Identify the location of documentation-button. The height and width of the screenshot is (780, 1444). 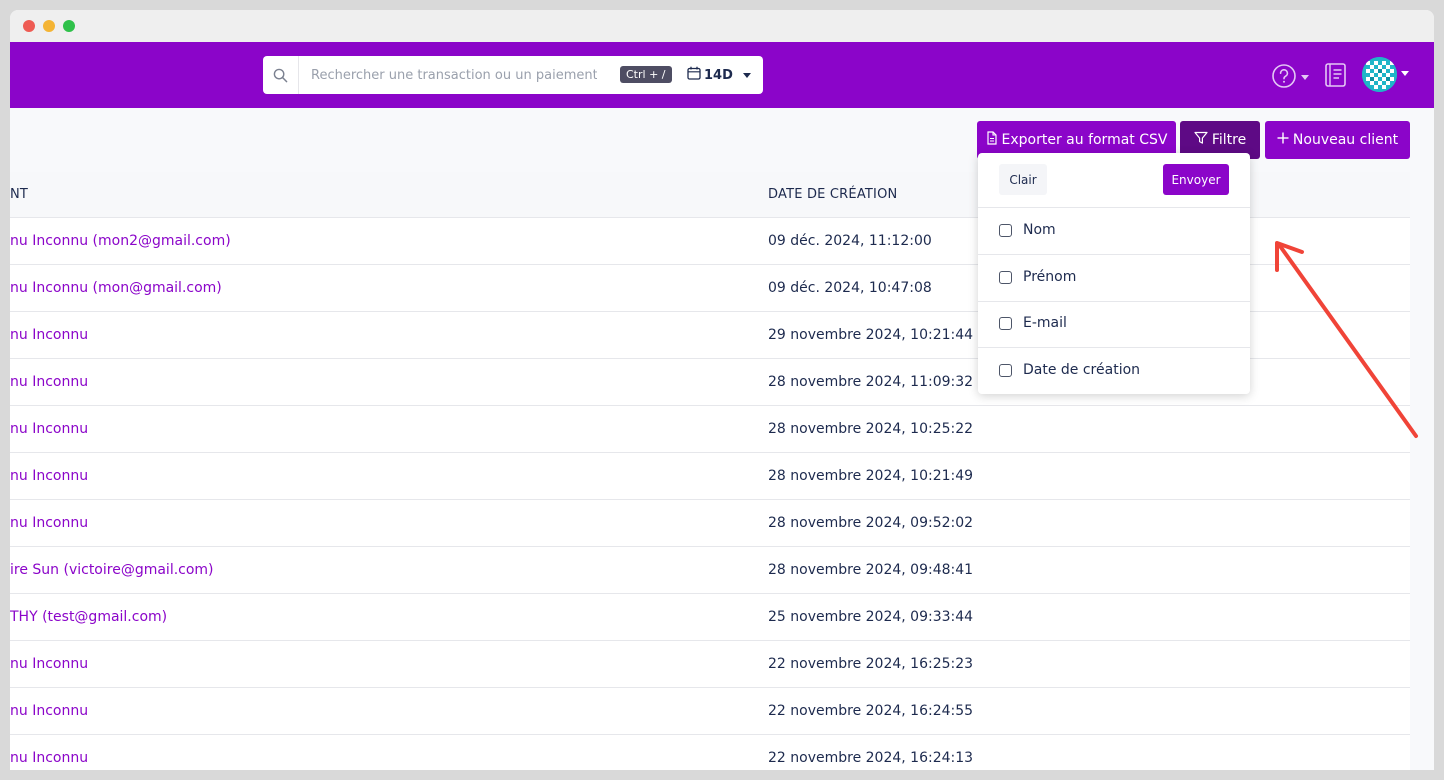
(1337, 76).